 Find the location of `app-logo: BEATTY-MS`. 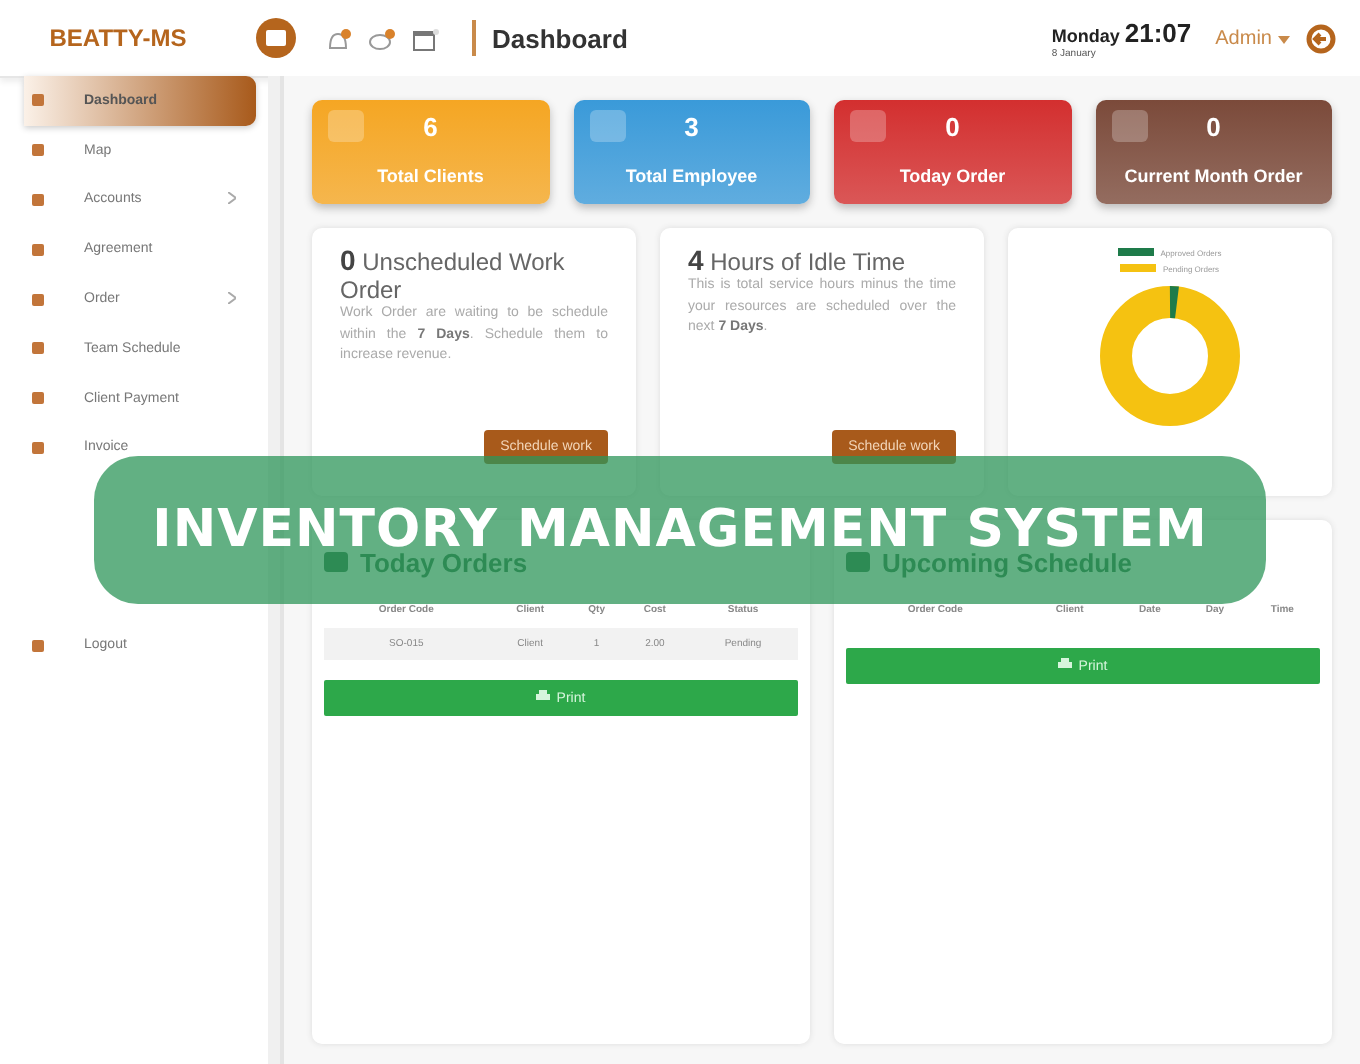

app-logo: BEATTY-MS is located at coordinates (118, 38).